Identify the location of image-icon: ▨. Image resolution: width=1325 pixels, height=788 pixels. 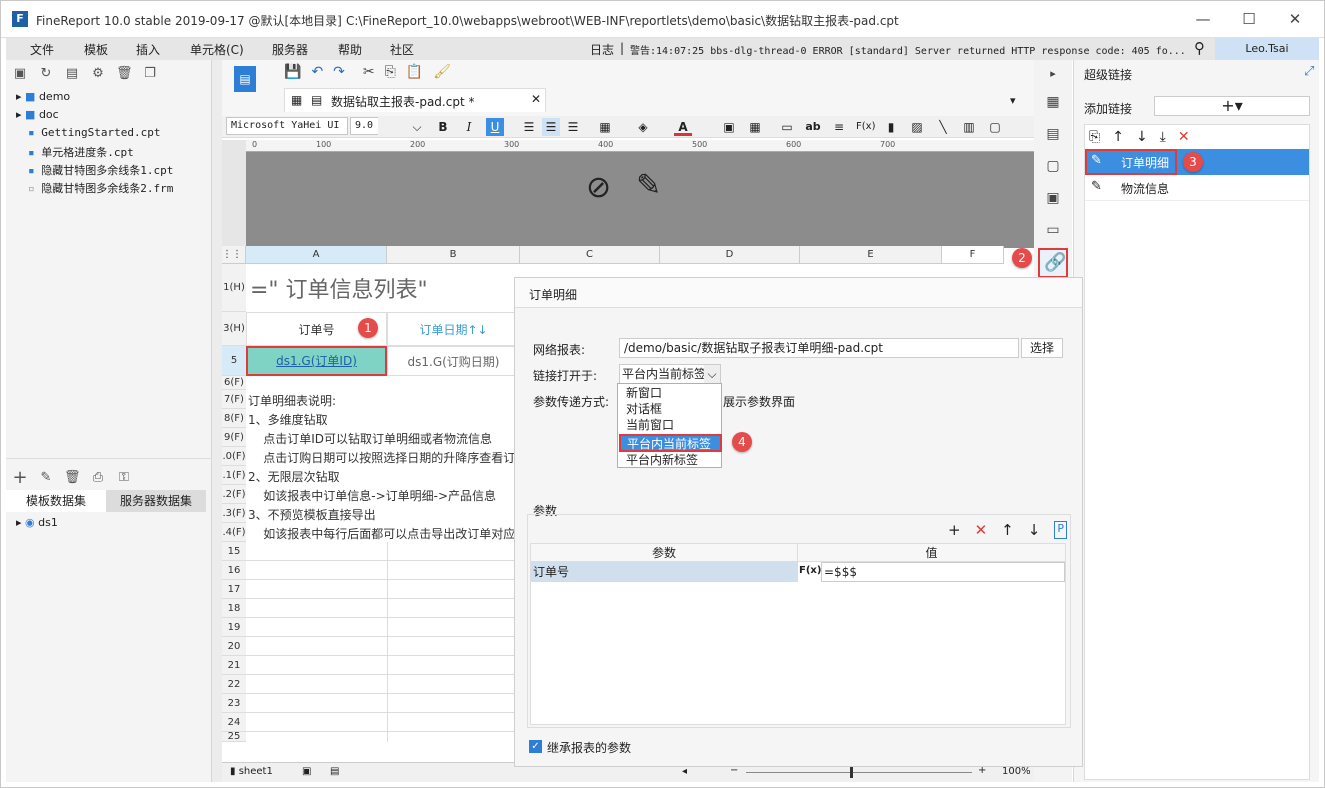
(917, 127).